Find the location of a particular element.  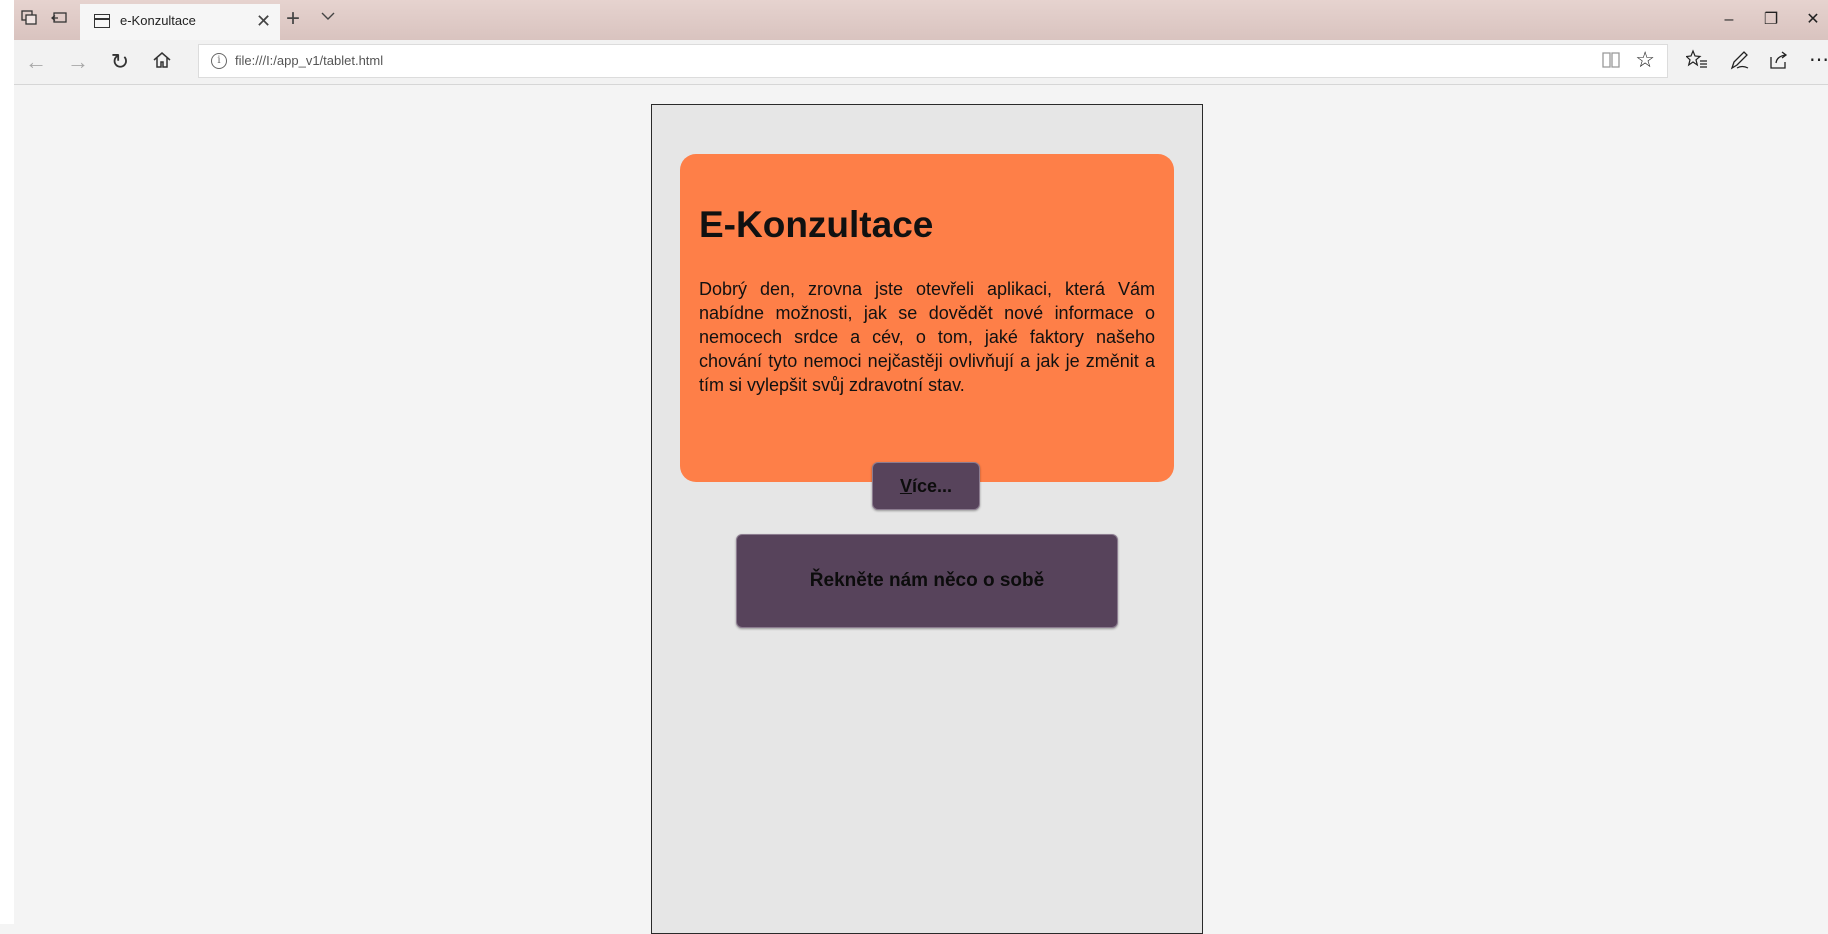

title-bar: e-Konzultace ✕ + – ❐ ✕ is located at coordinates (921, 20).